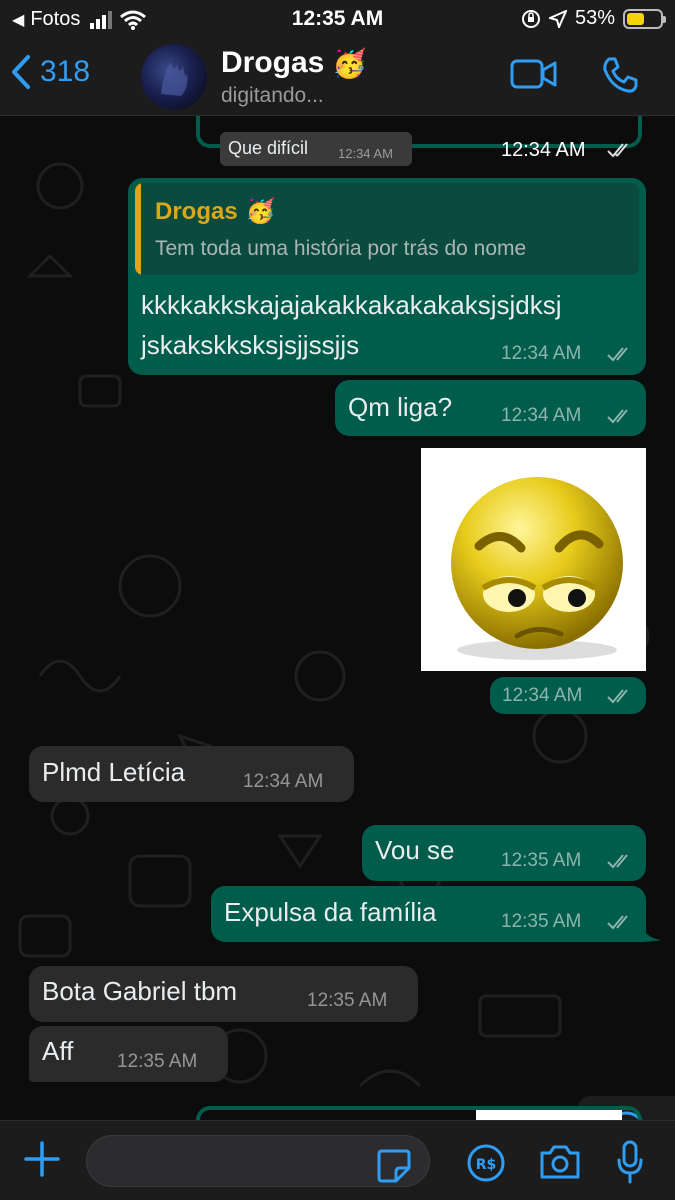  What do you see at coordinates (341, 248) in the screenshot?
I see `reply-text: Tem toda uma história por trás do nome` at bounding box center [341, 248].